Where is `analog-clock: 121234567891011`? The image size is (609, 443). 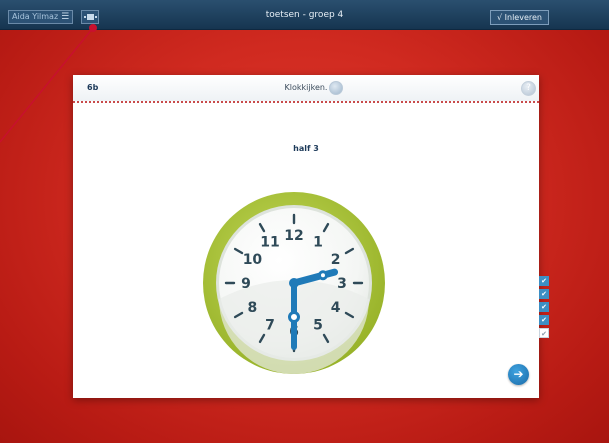
analog-clock: 121234567891011 is located at coordinates (294, 283).